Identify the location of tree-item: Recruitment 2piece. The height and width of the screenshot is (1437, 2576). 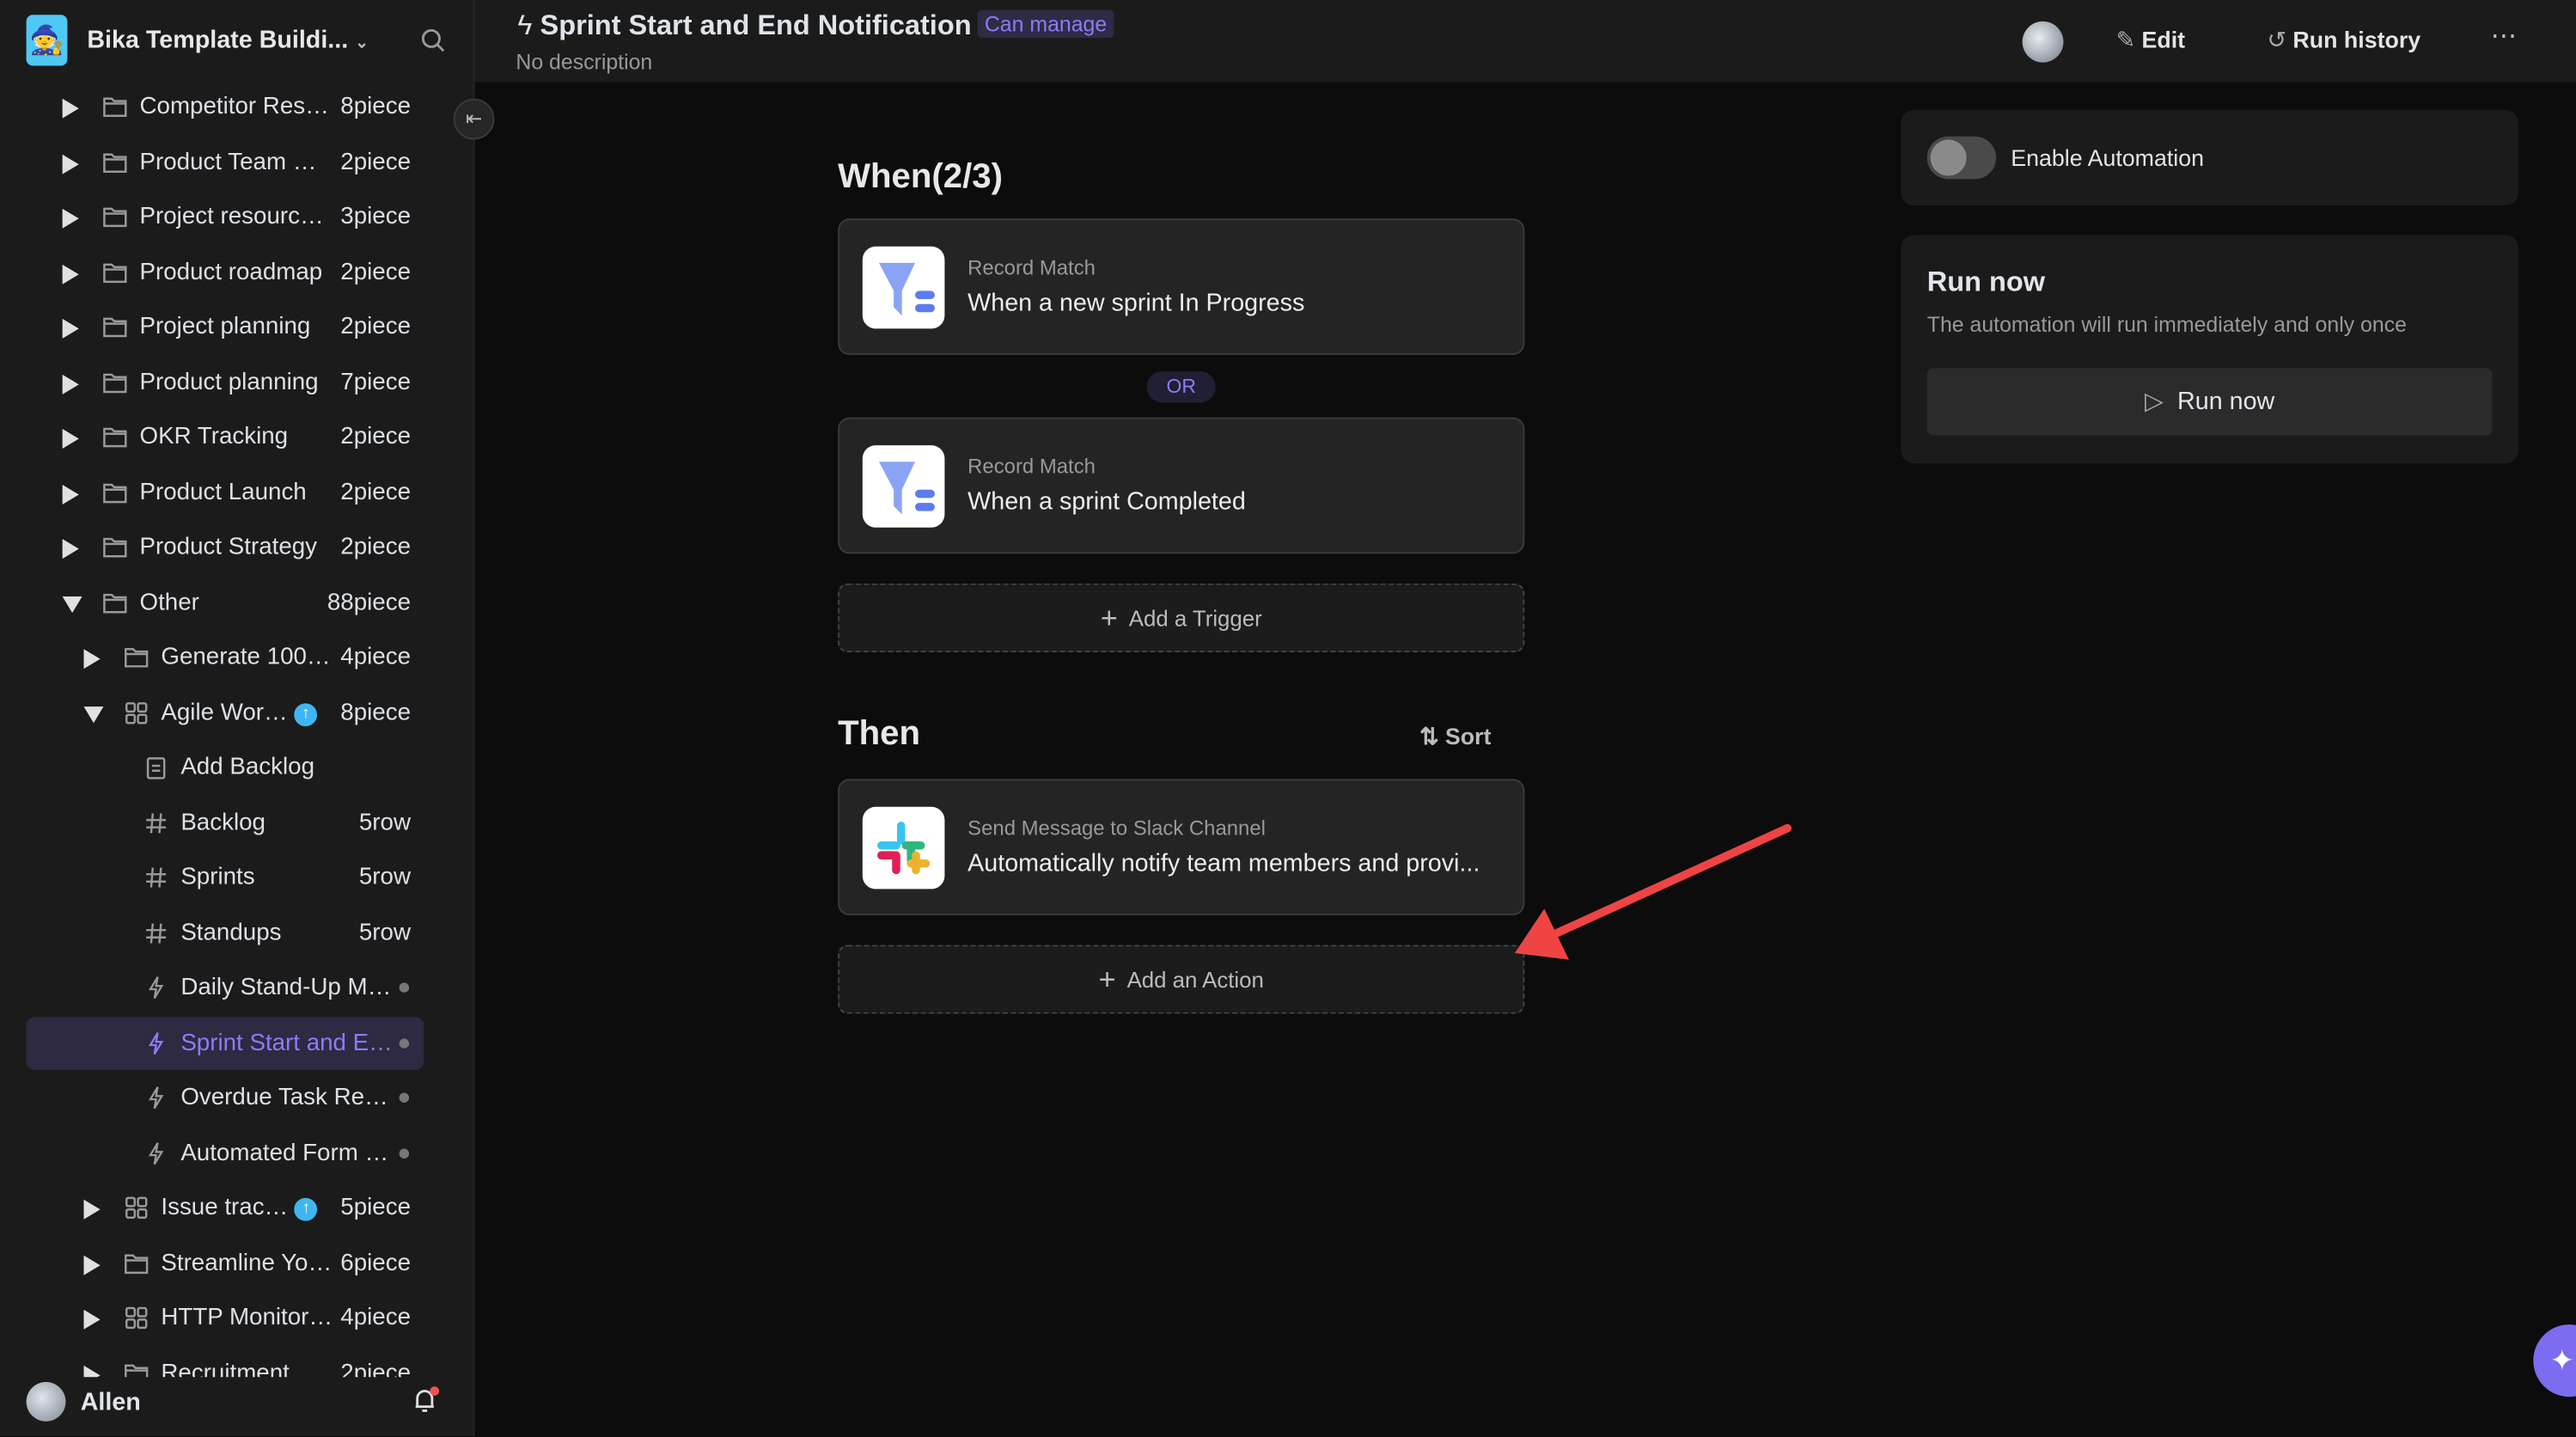
(225, 1362).